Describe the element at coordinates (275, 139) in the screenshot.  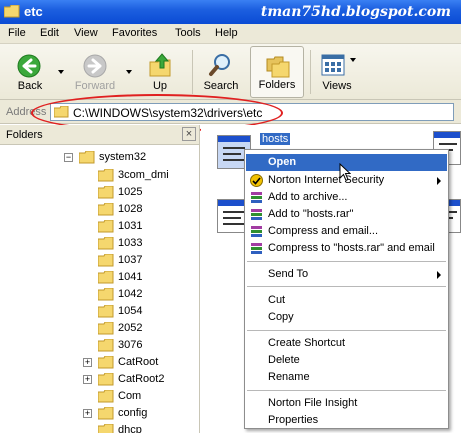
I see `selected-file-name: hosts` at that location.